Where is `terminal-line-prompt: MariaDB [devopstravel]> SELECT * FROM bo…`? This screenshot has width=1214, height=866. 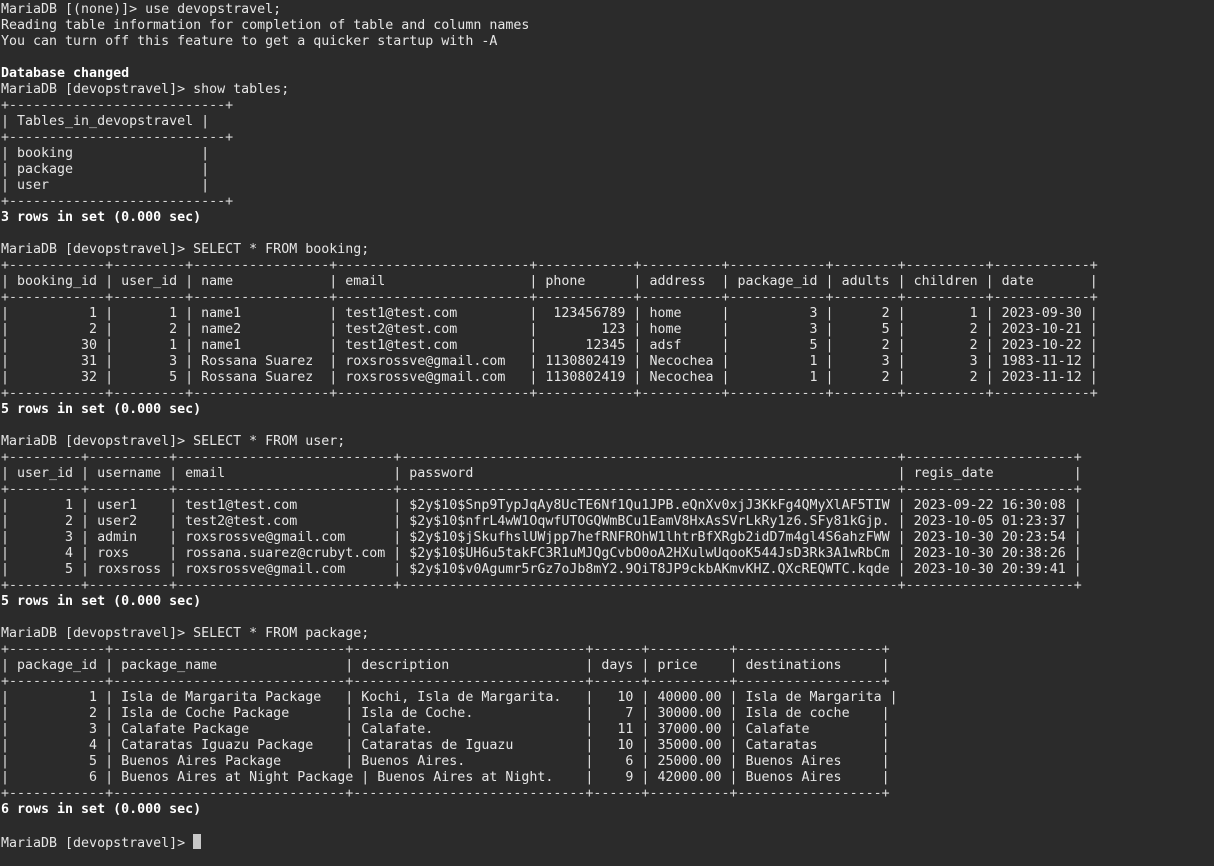
terminal-line-prompt: MariaDB [devopstravel]> SELECT * FROM bo… is located at coordinates (185, 249).